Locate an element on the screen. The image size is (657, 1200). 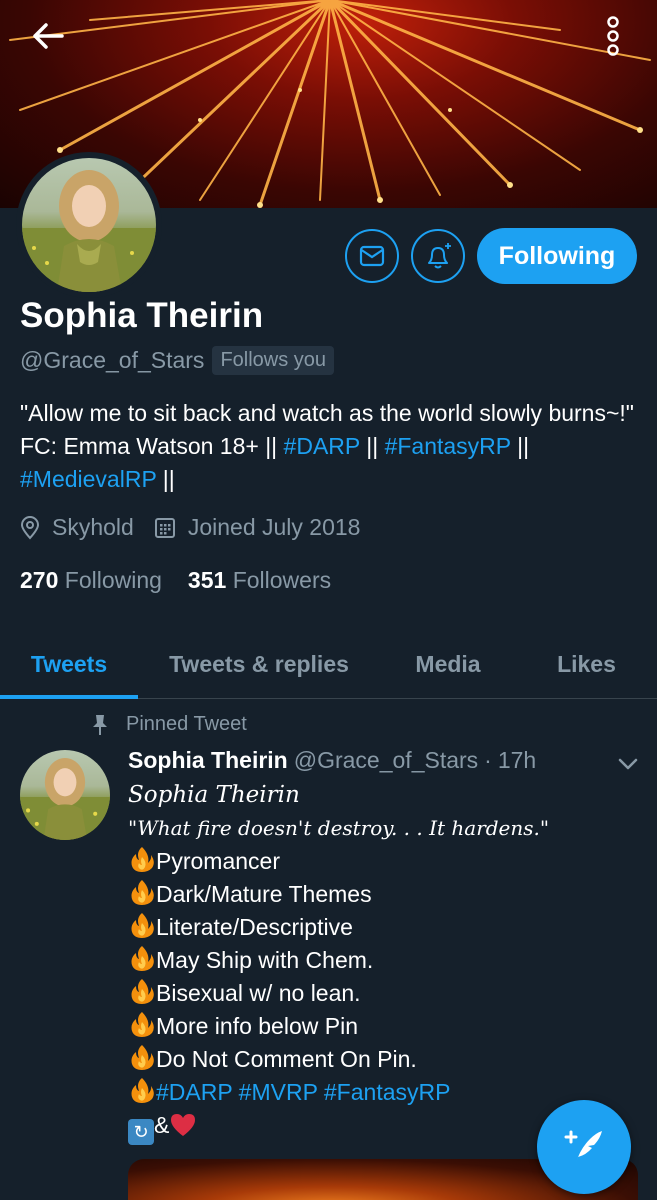
more-options-button is located at coordinates (613, 36).